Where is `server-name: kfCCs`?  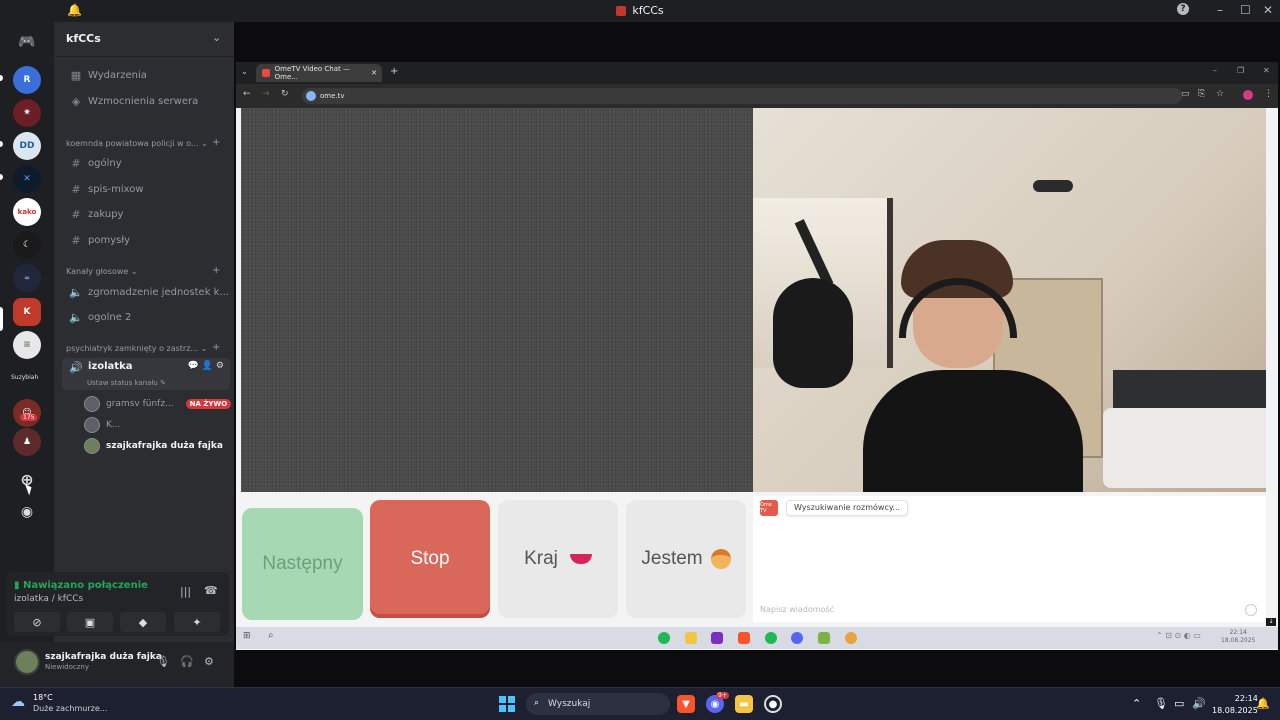
server-name: kfCCs is located at coordinates (83, 38).